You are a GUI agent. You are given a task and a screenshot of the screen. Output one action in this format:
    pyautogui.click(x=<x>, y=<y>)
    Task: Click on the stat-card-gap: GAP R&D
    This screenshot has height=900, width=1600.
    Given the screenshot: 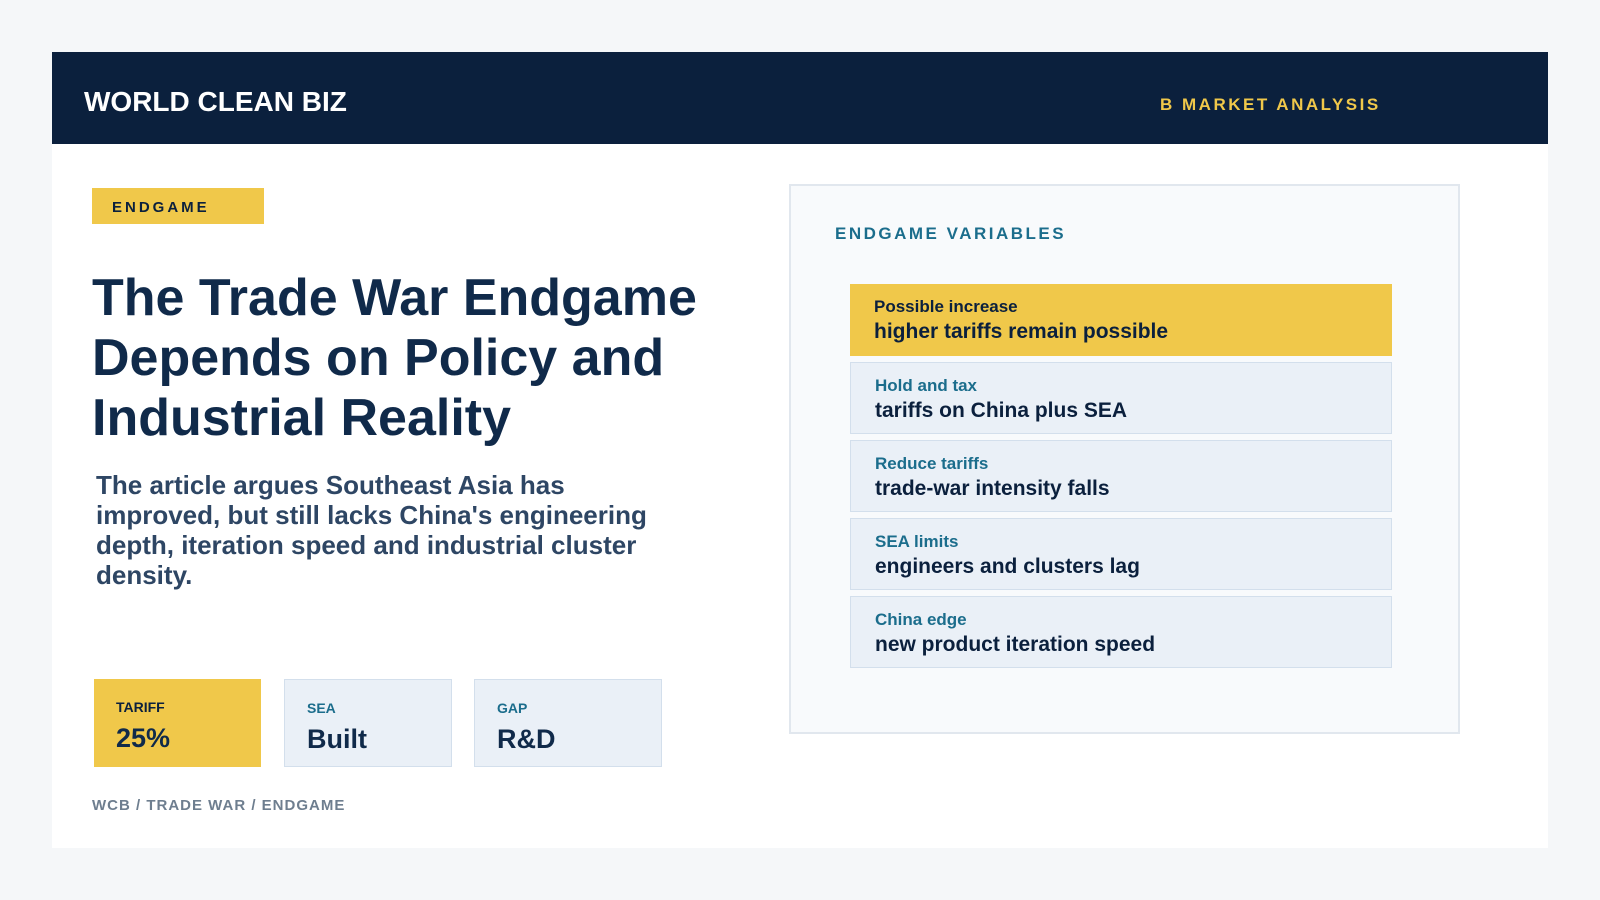 What is the action you would take?
    pyautogui.click(x=568, y=723)
    